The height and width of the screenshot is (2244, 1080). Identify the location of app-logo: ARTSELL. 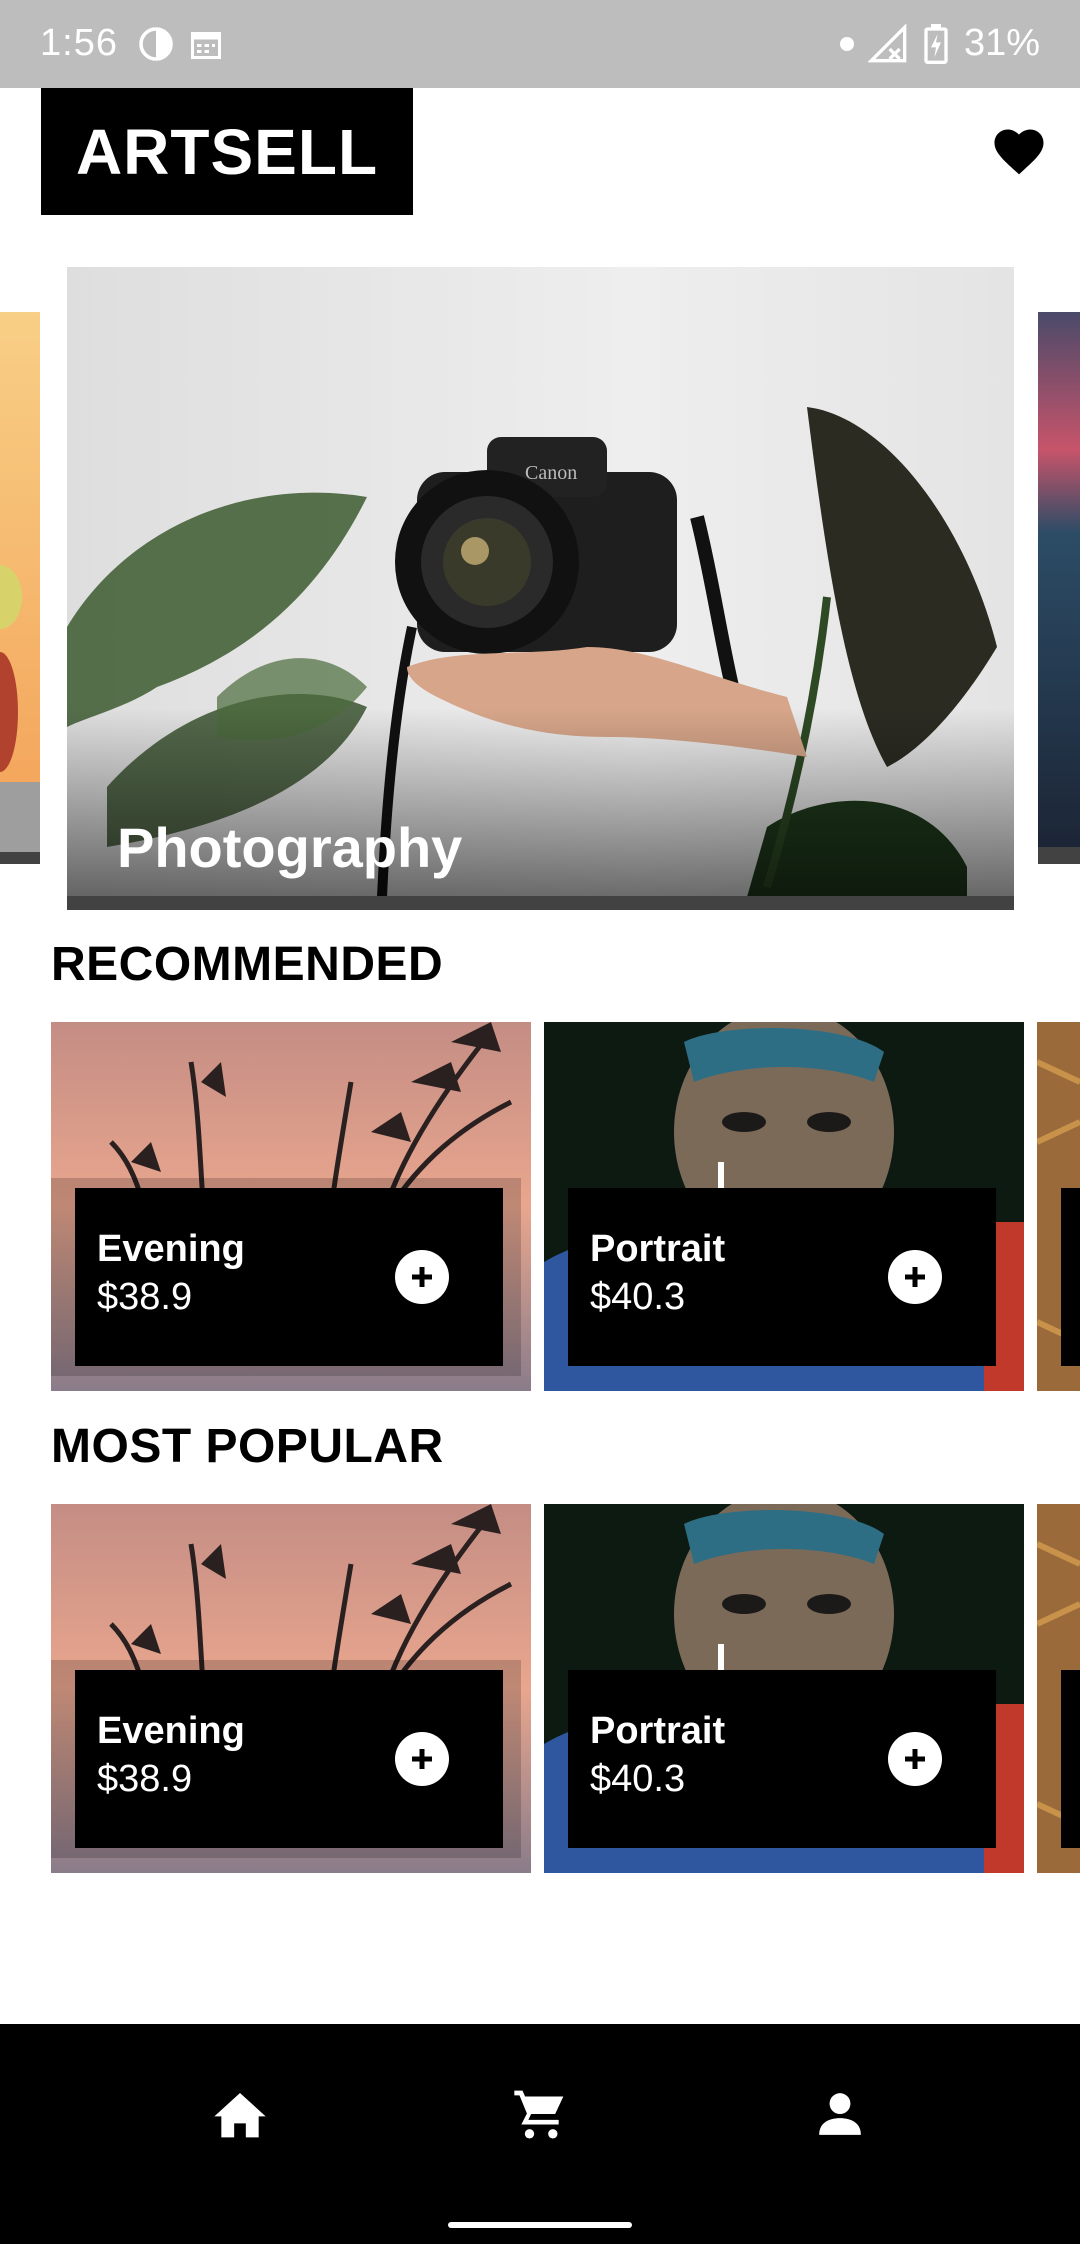
(227, 151).